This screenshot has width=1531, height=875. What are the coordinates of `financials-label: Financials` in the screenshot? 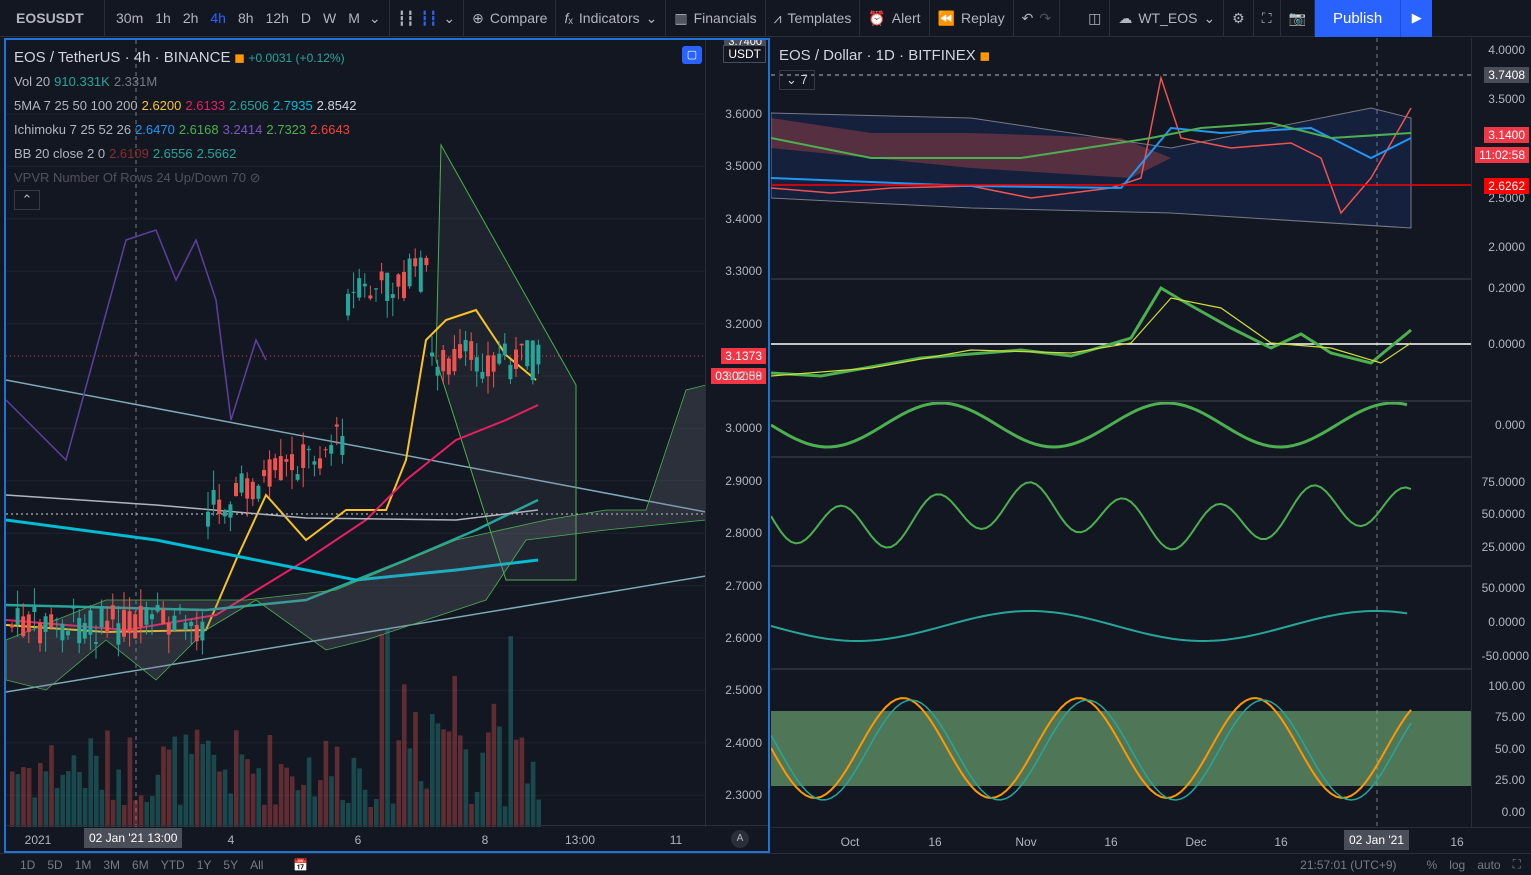 It's located at (725, 18).